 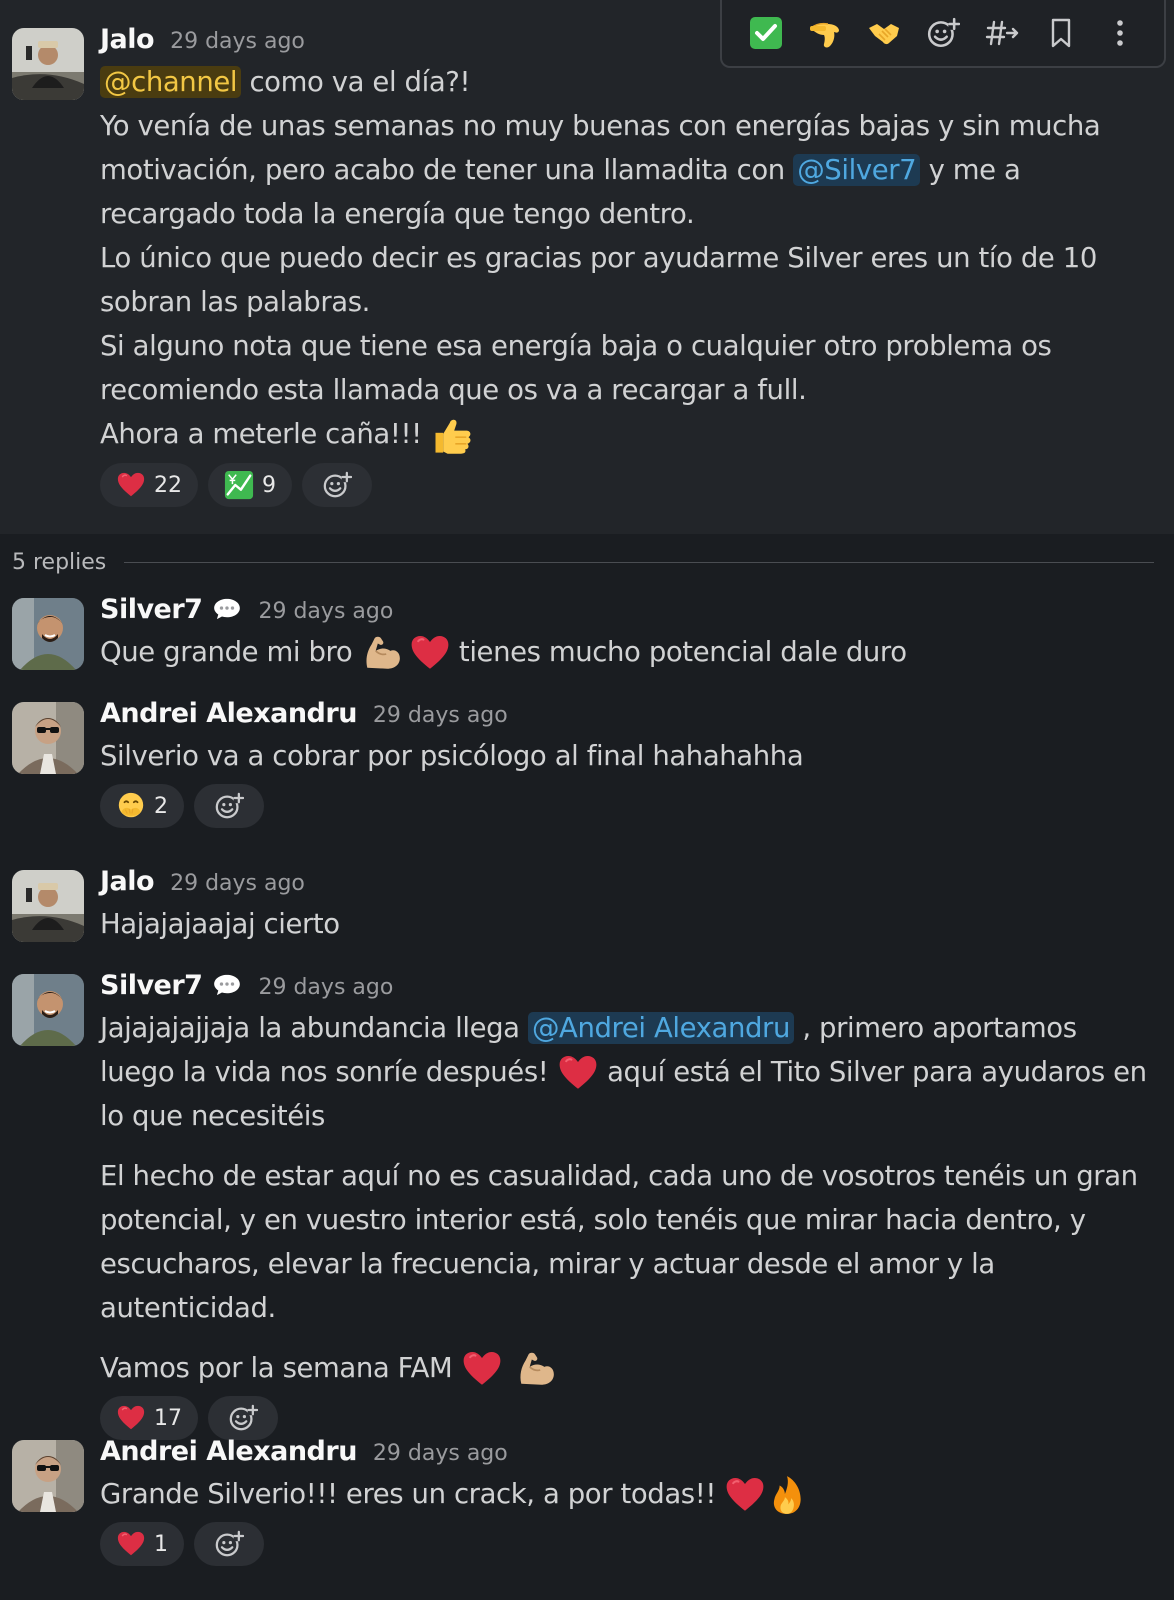 I want to click on react-check-button, so click(x=766, y=33).